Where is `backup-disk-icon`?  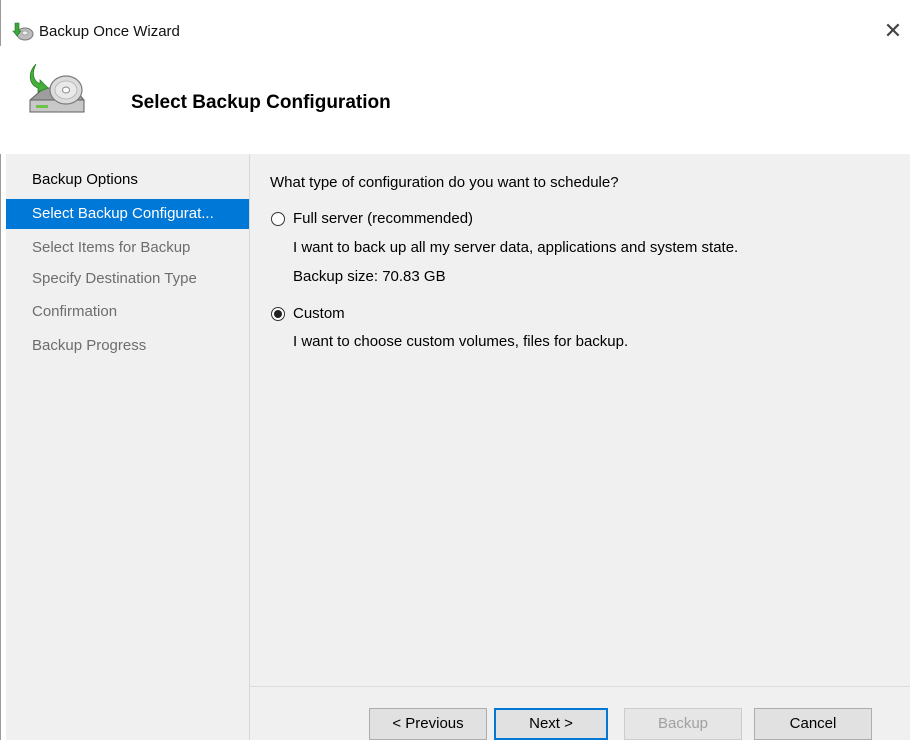 backup-disk-icon is located at coordinates (57, 88).